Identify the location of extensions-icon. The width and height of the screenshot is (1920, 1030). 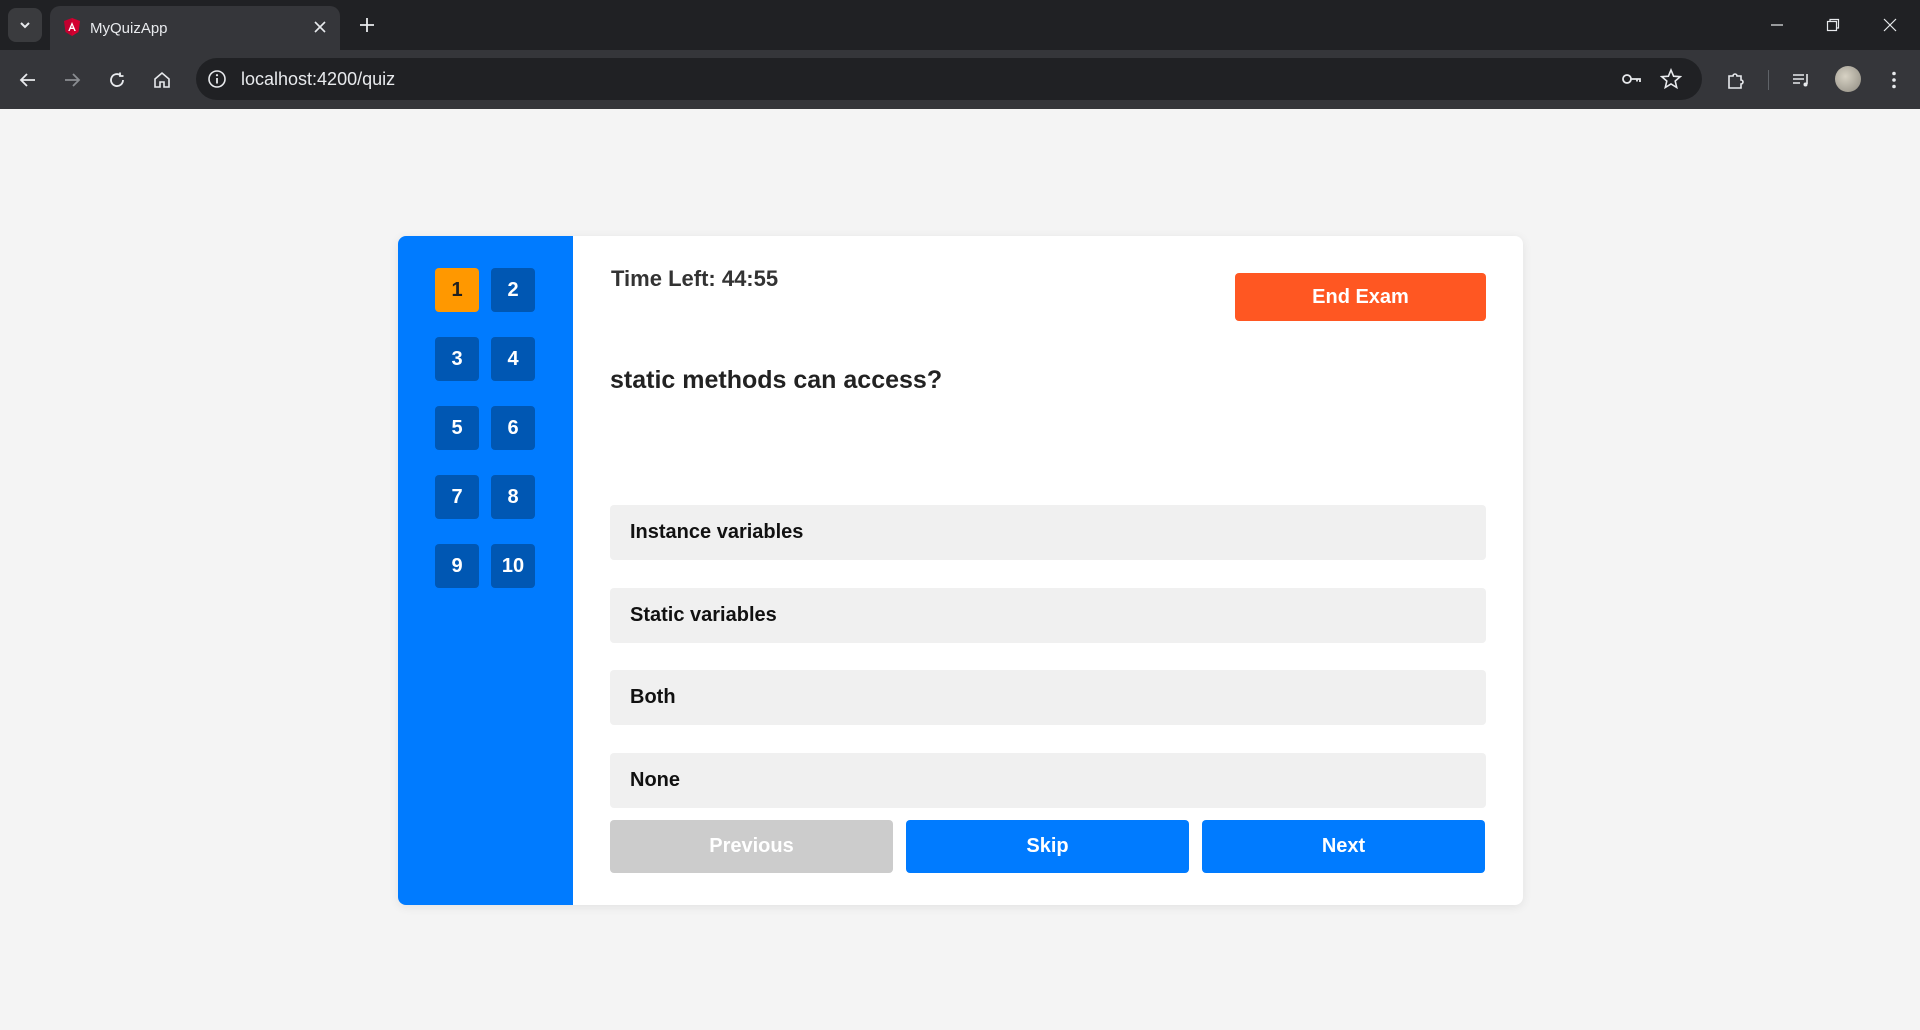
(1736, 80).